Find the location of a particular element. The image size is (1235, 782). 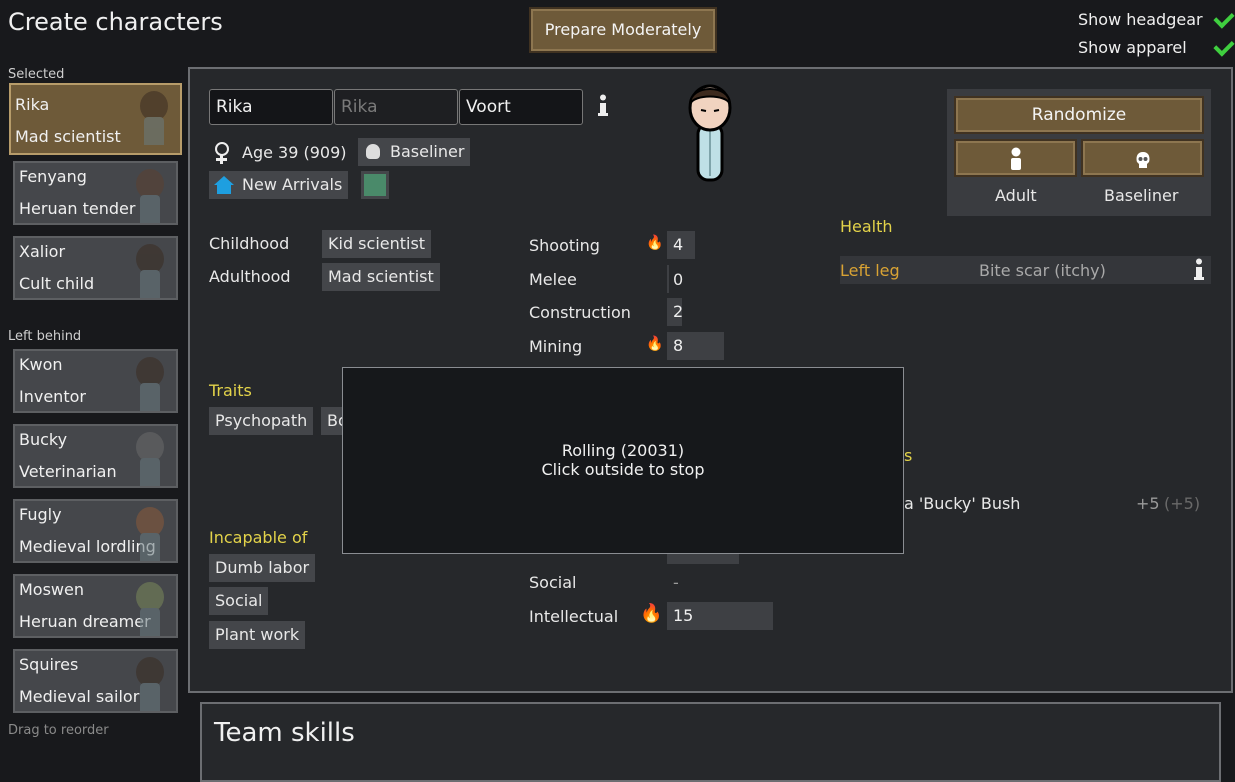

faction-label: New Arrivals is located at coordinates (292, 184).